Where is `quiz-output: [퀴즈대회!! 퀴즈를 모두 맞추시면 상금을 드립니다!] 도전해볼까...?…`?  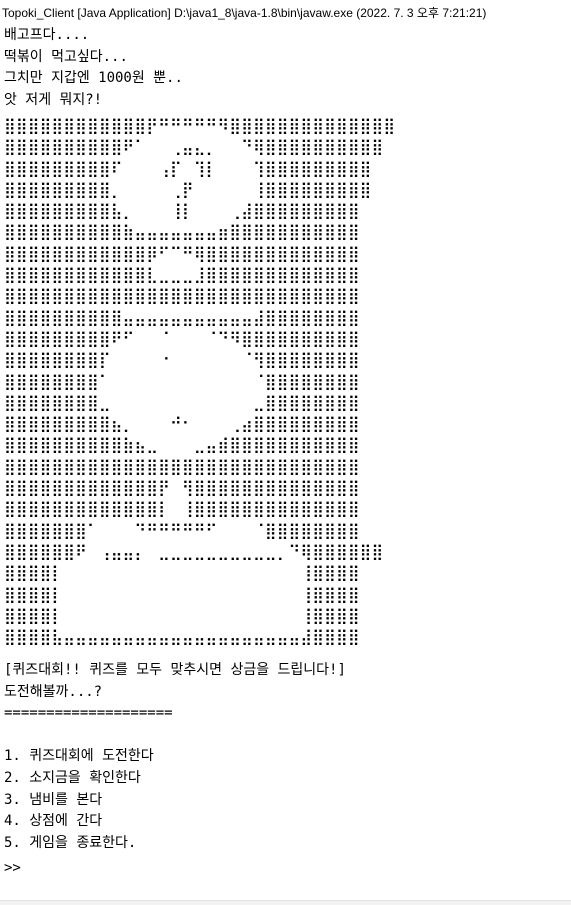 quiz-output: [퀴즈대회!! 퀴즈를 모두 맞추시면 상금을 드립니다!] 도전해볼까...?… is located at coordinates (175, 757).